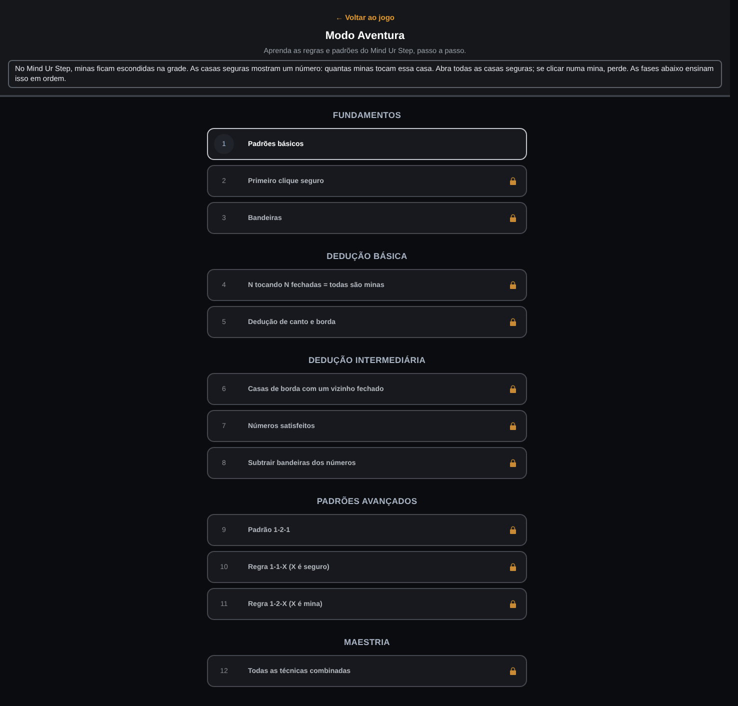 This screenshot has width=738, height=706. I want to click on section-heading: DEDUÇÃO INTERMEDIÁRIA, so click(367, 360).